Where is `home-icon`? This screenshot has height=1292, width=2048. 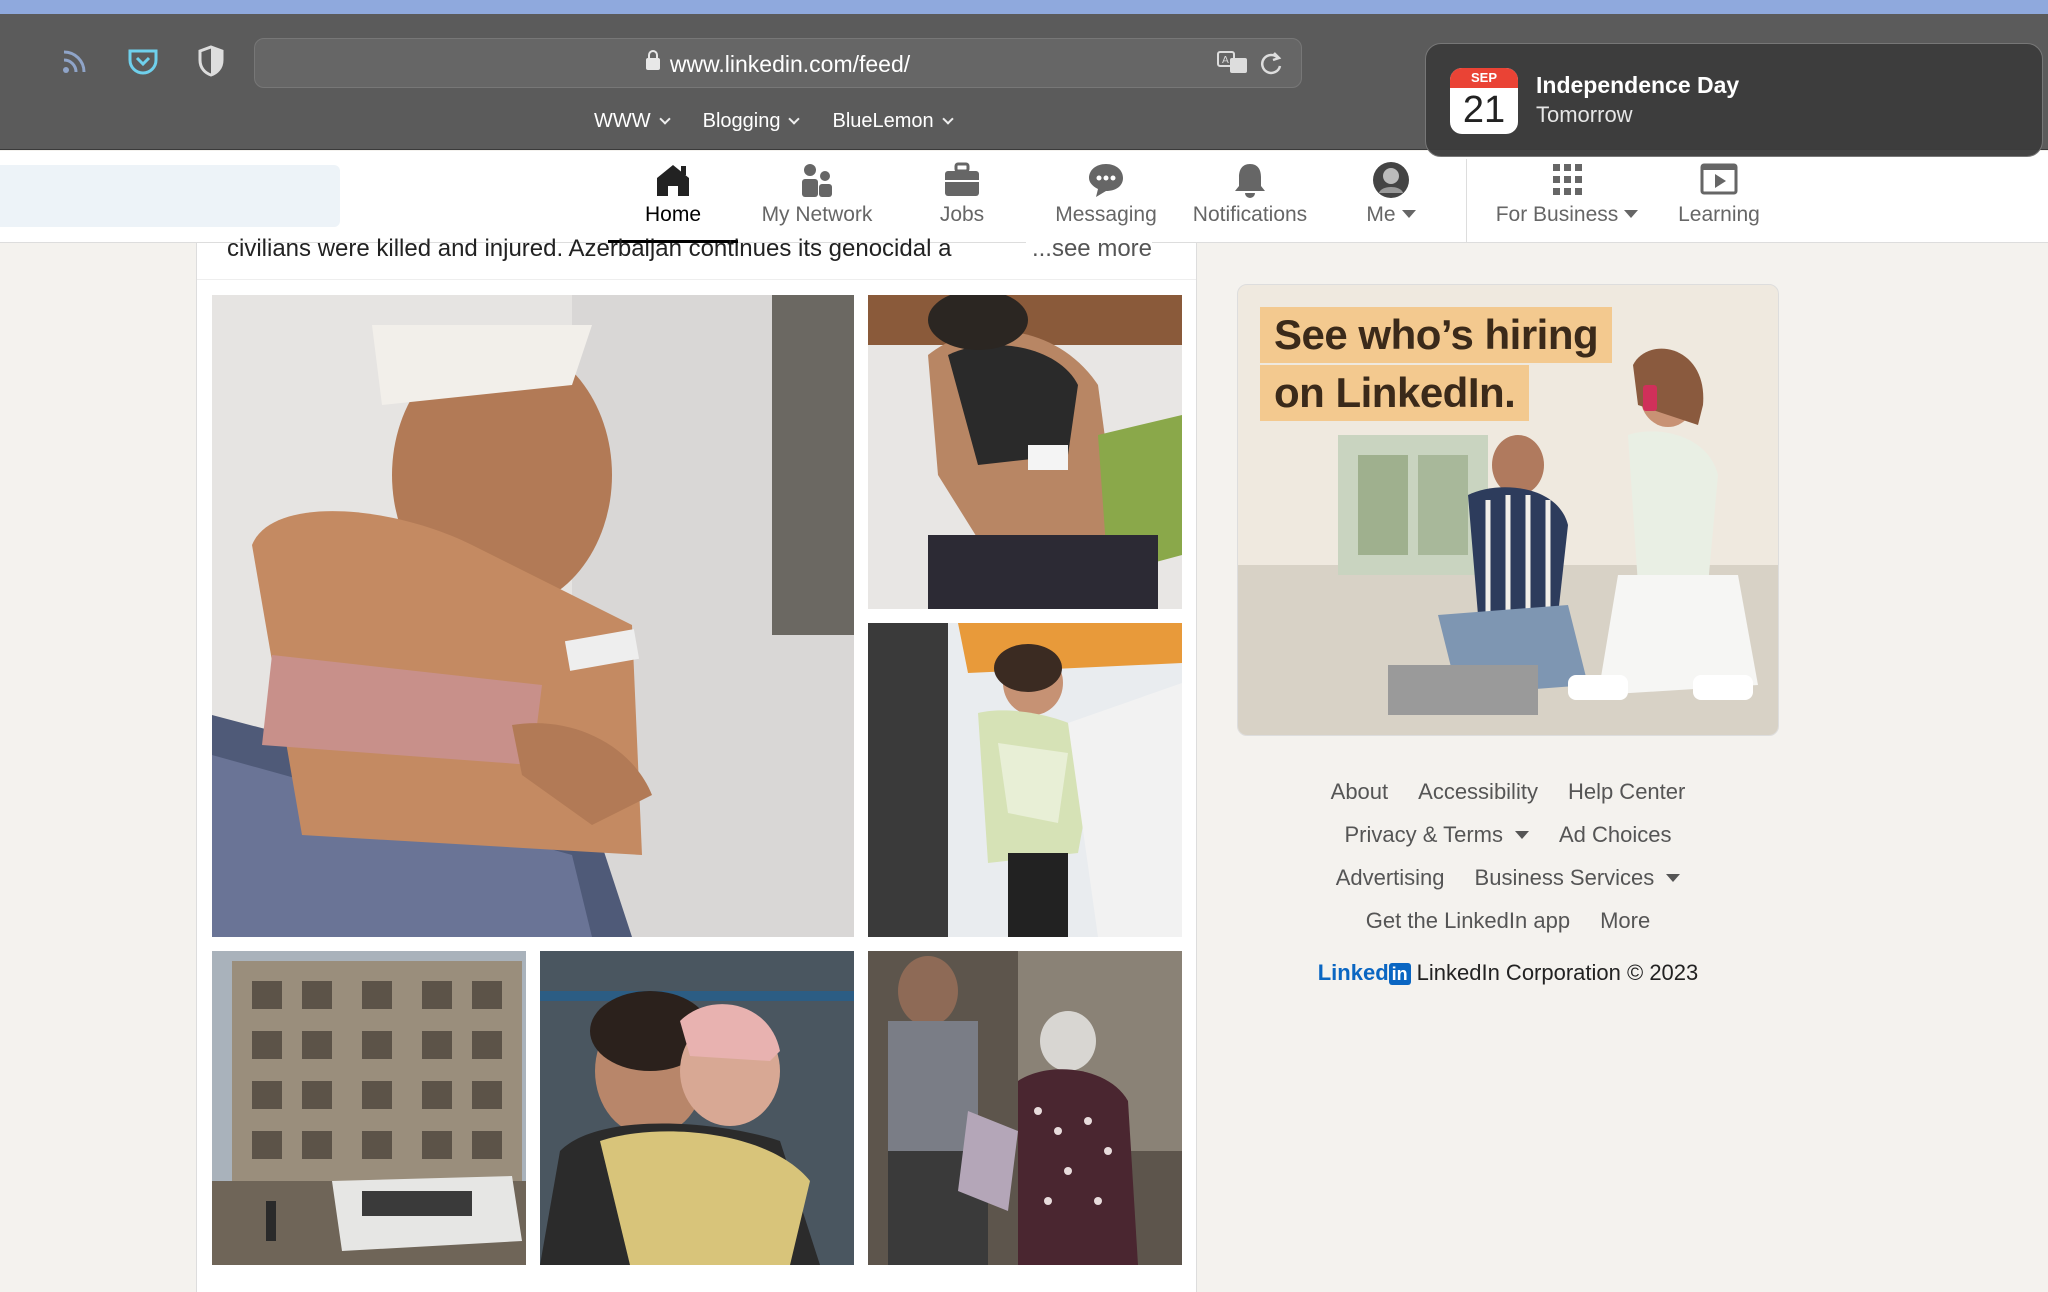 home-icon is located at coordinates (673, 180).